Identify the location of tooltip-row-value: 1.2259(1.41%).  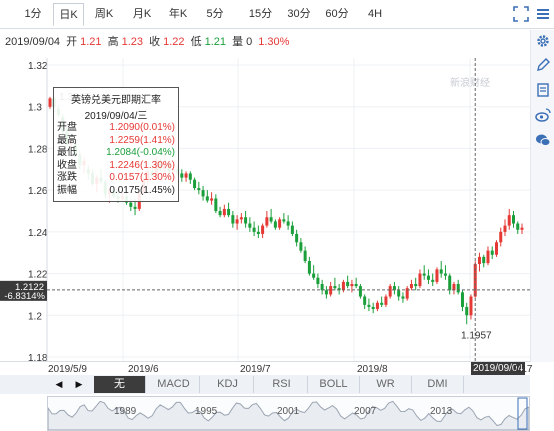
(142, 140).